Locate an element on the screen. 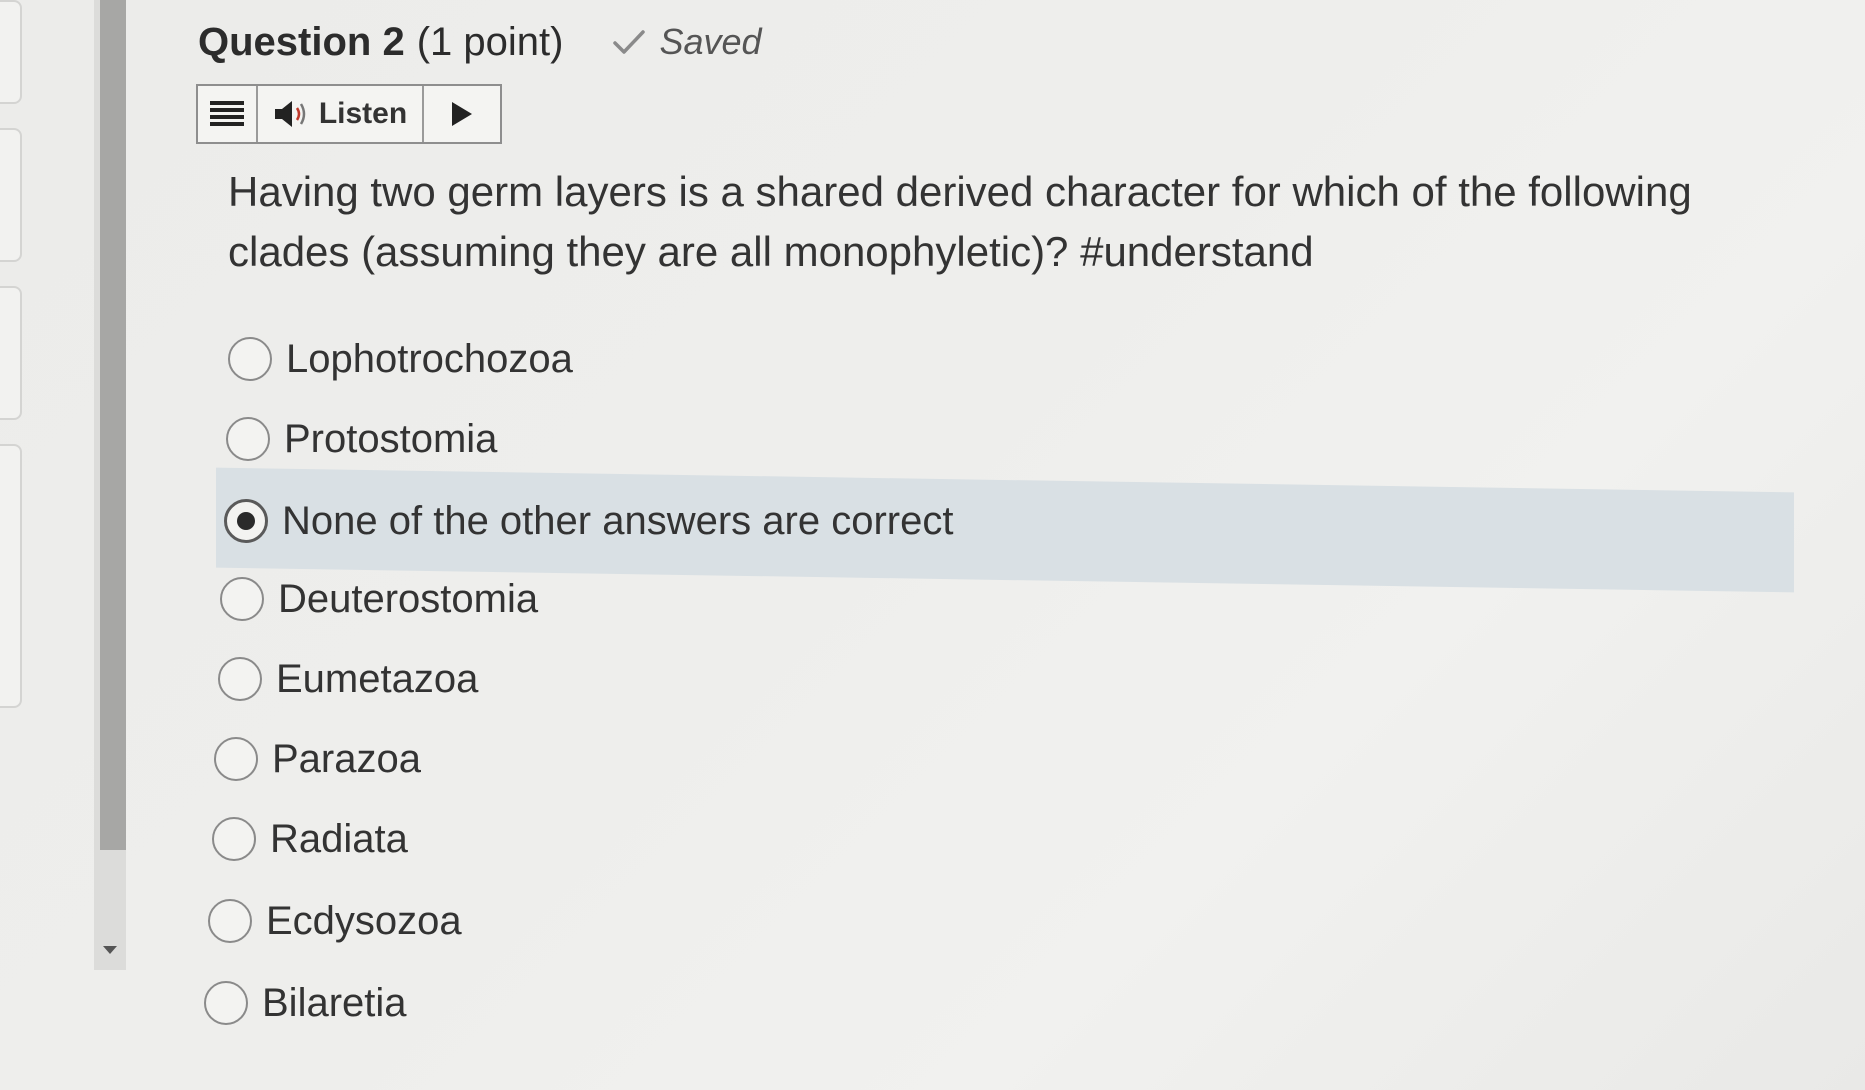 This screenshot has height=1090, width=1865. option-label: None of the other answers are correct is located at coordinates (618, 520).